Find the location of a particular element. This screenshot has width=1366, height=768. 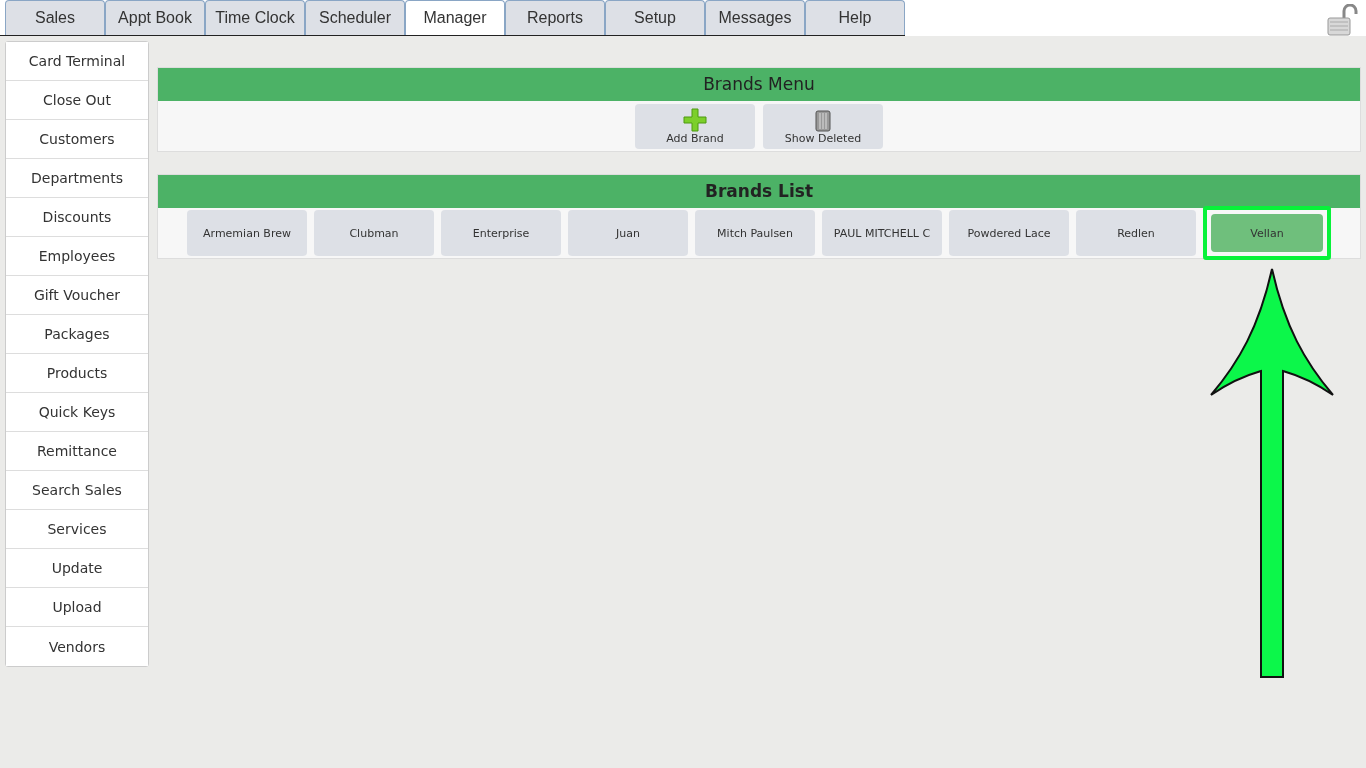

nav-tab: Time Clock is located at coordinates (255, 17).